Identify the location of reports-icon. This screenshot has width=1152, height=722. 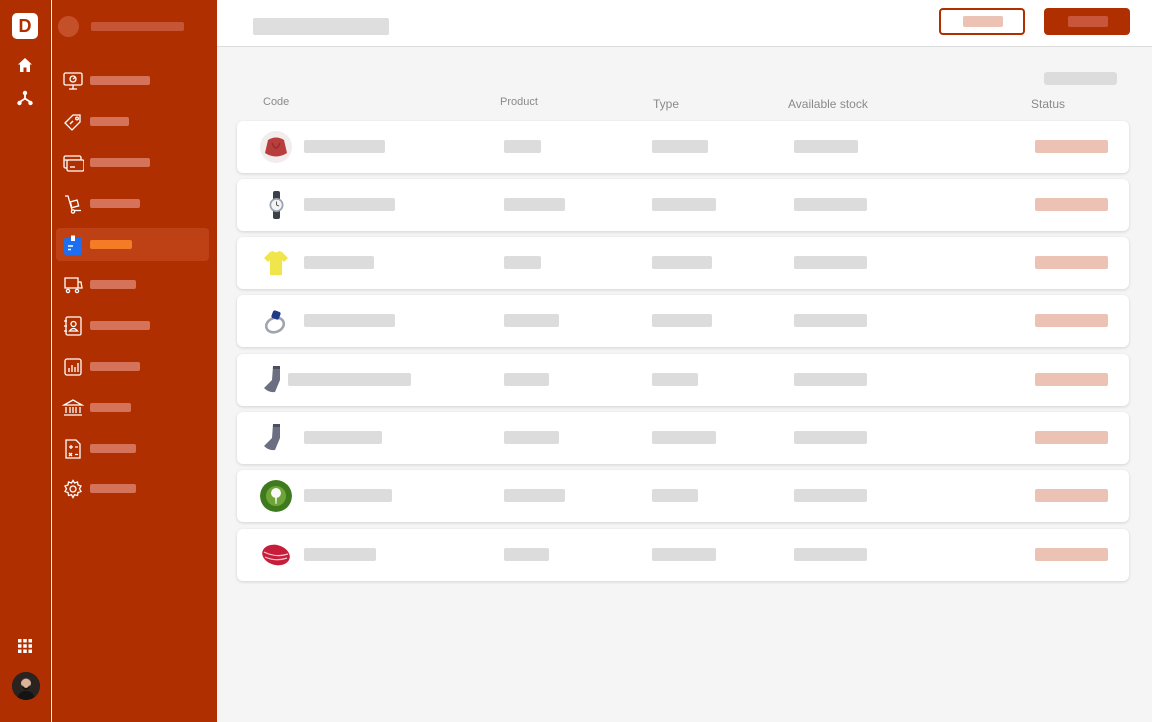
(73, 367).